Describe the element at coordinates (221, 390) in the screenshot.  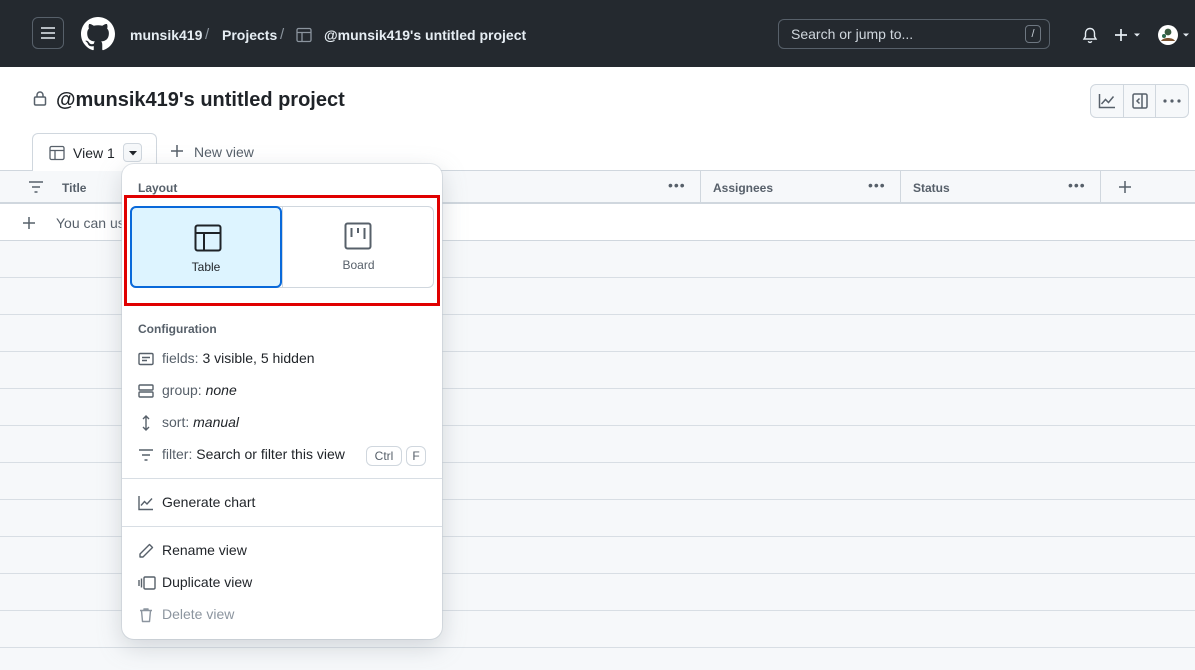
I see `group-value: none` at that location.